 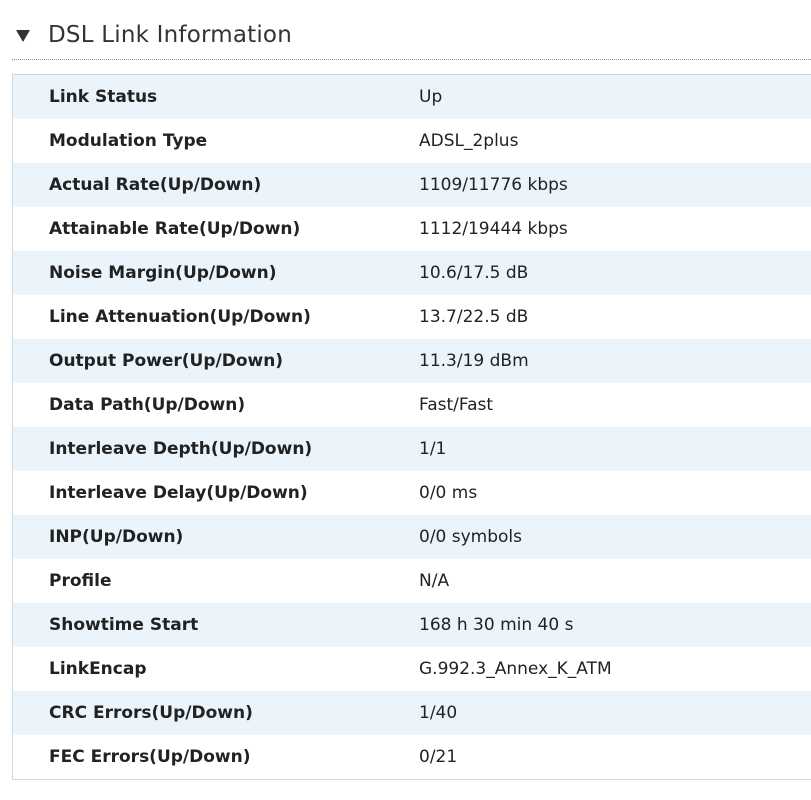 What do you see at coordinates (448, 493) in the screenshot?
I see `row-value: 0/0 ms` at bounding box center [448, 493].